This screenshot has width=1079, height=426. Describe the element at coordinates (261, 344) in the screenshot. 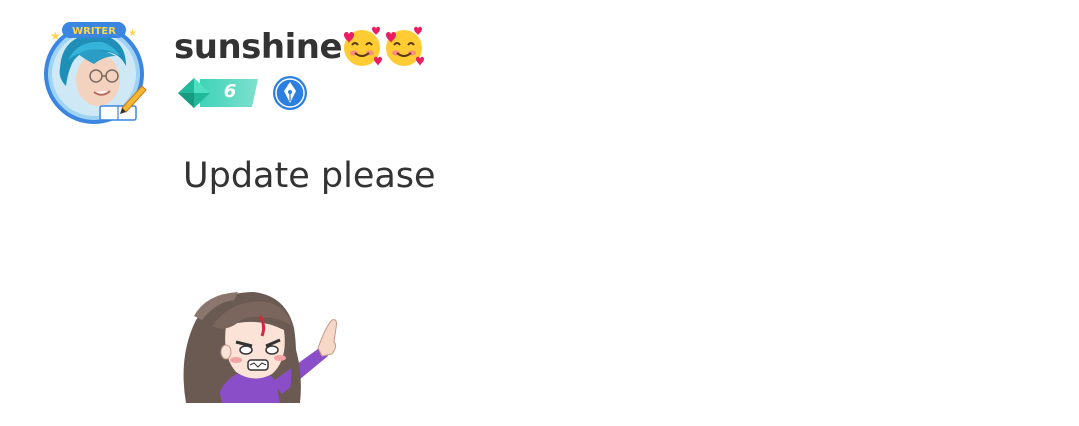

I see `angry-girl-pointing-sticker` at that location.